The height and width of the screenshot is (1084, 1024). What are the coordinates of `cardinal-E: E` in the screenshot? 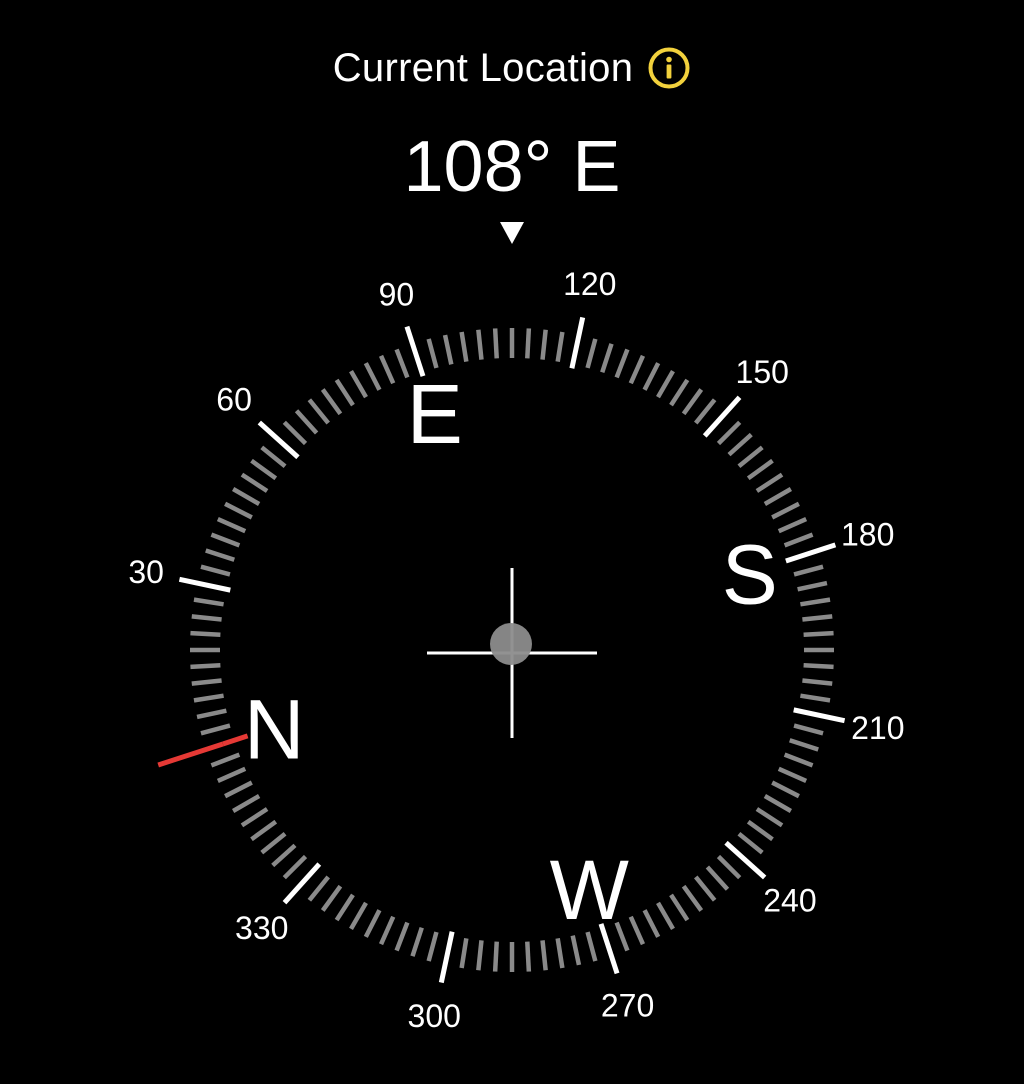 It's located at (435, 414).